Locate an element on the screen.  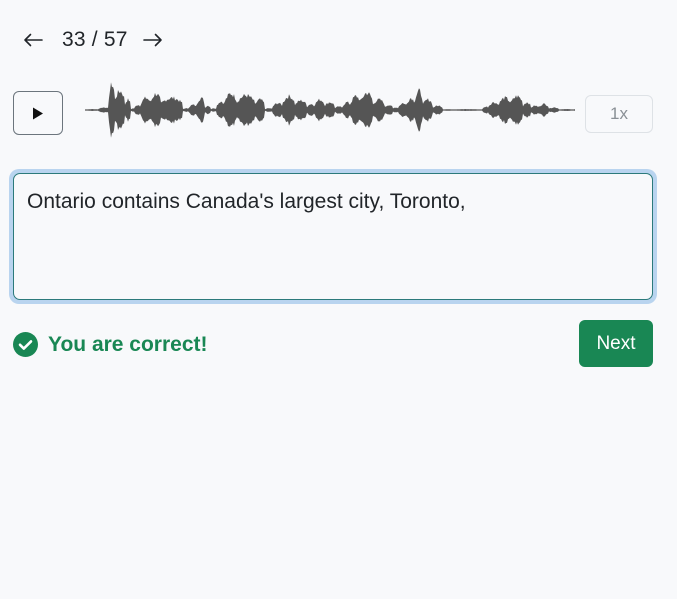
audio-player: 1x is located at coordinates (333, 110).